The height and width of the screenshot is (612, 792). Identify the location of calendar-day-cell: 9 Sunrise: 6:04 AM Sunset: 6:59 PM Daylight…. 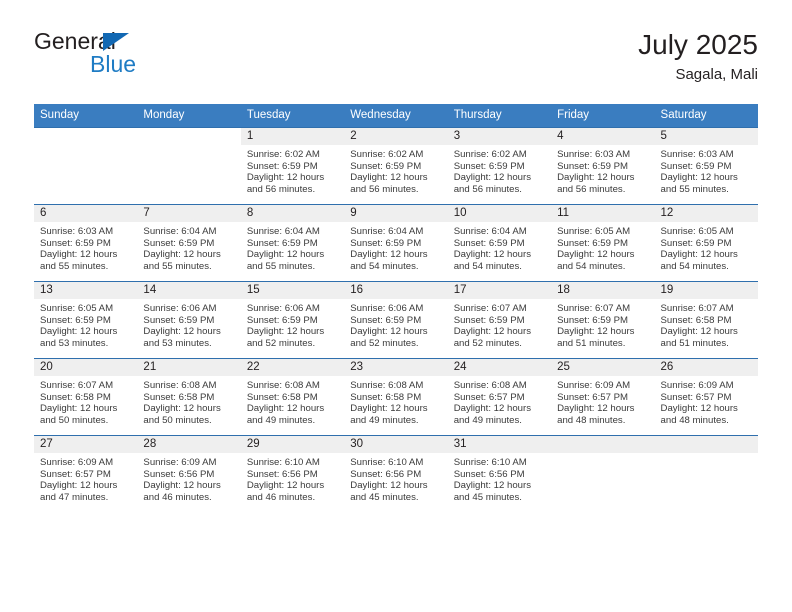
(396, 243).